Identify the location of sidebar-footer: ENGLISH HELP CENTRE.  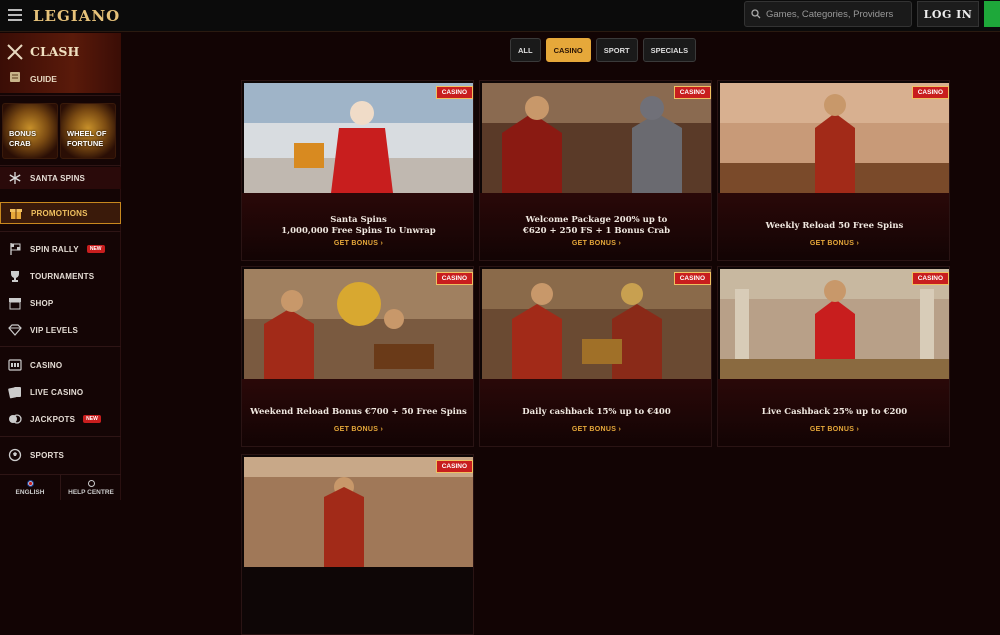
(60, 487).